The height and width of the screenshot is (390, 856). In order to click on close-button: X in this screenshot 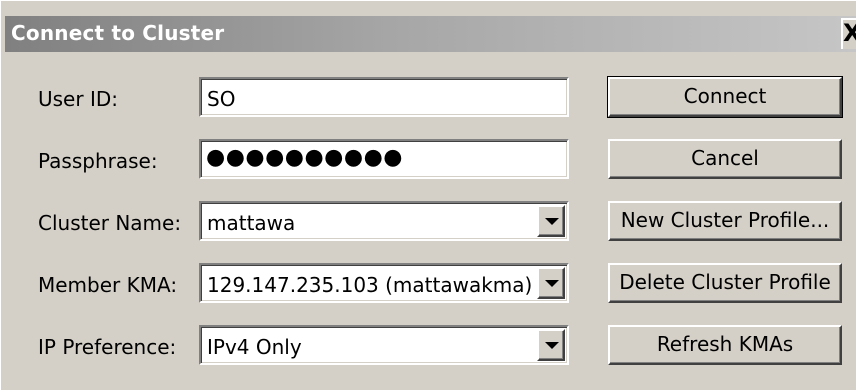, I will do `click(848, 33)`.